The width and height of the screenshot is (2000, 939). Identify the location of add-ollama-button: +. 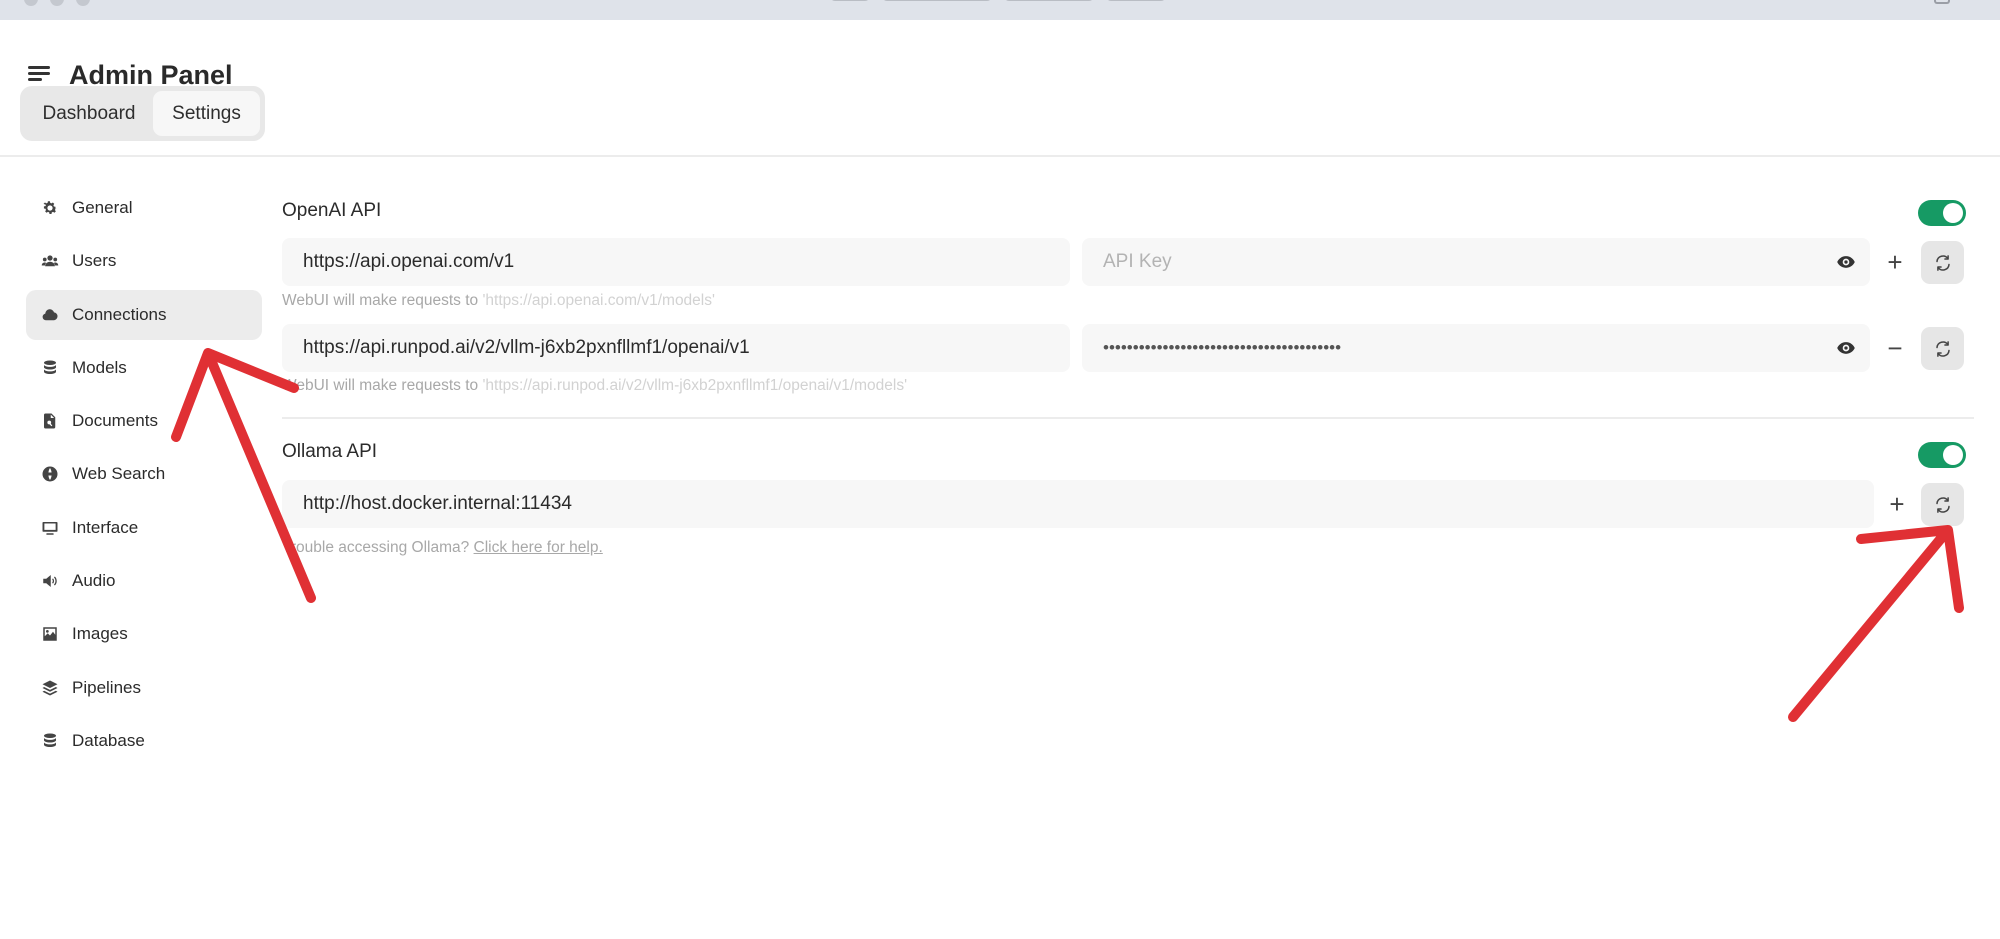
(1897, 504).